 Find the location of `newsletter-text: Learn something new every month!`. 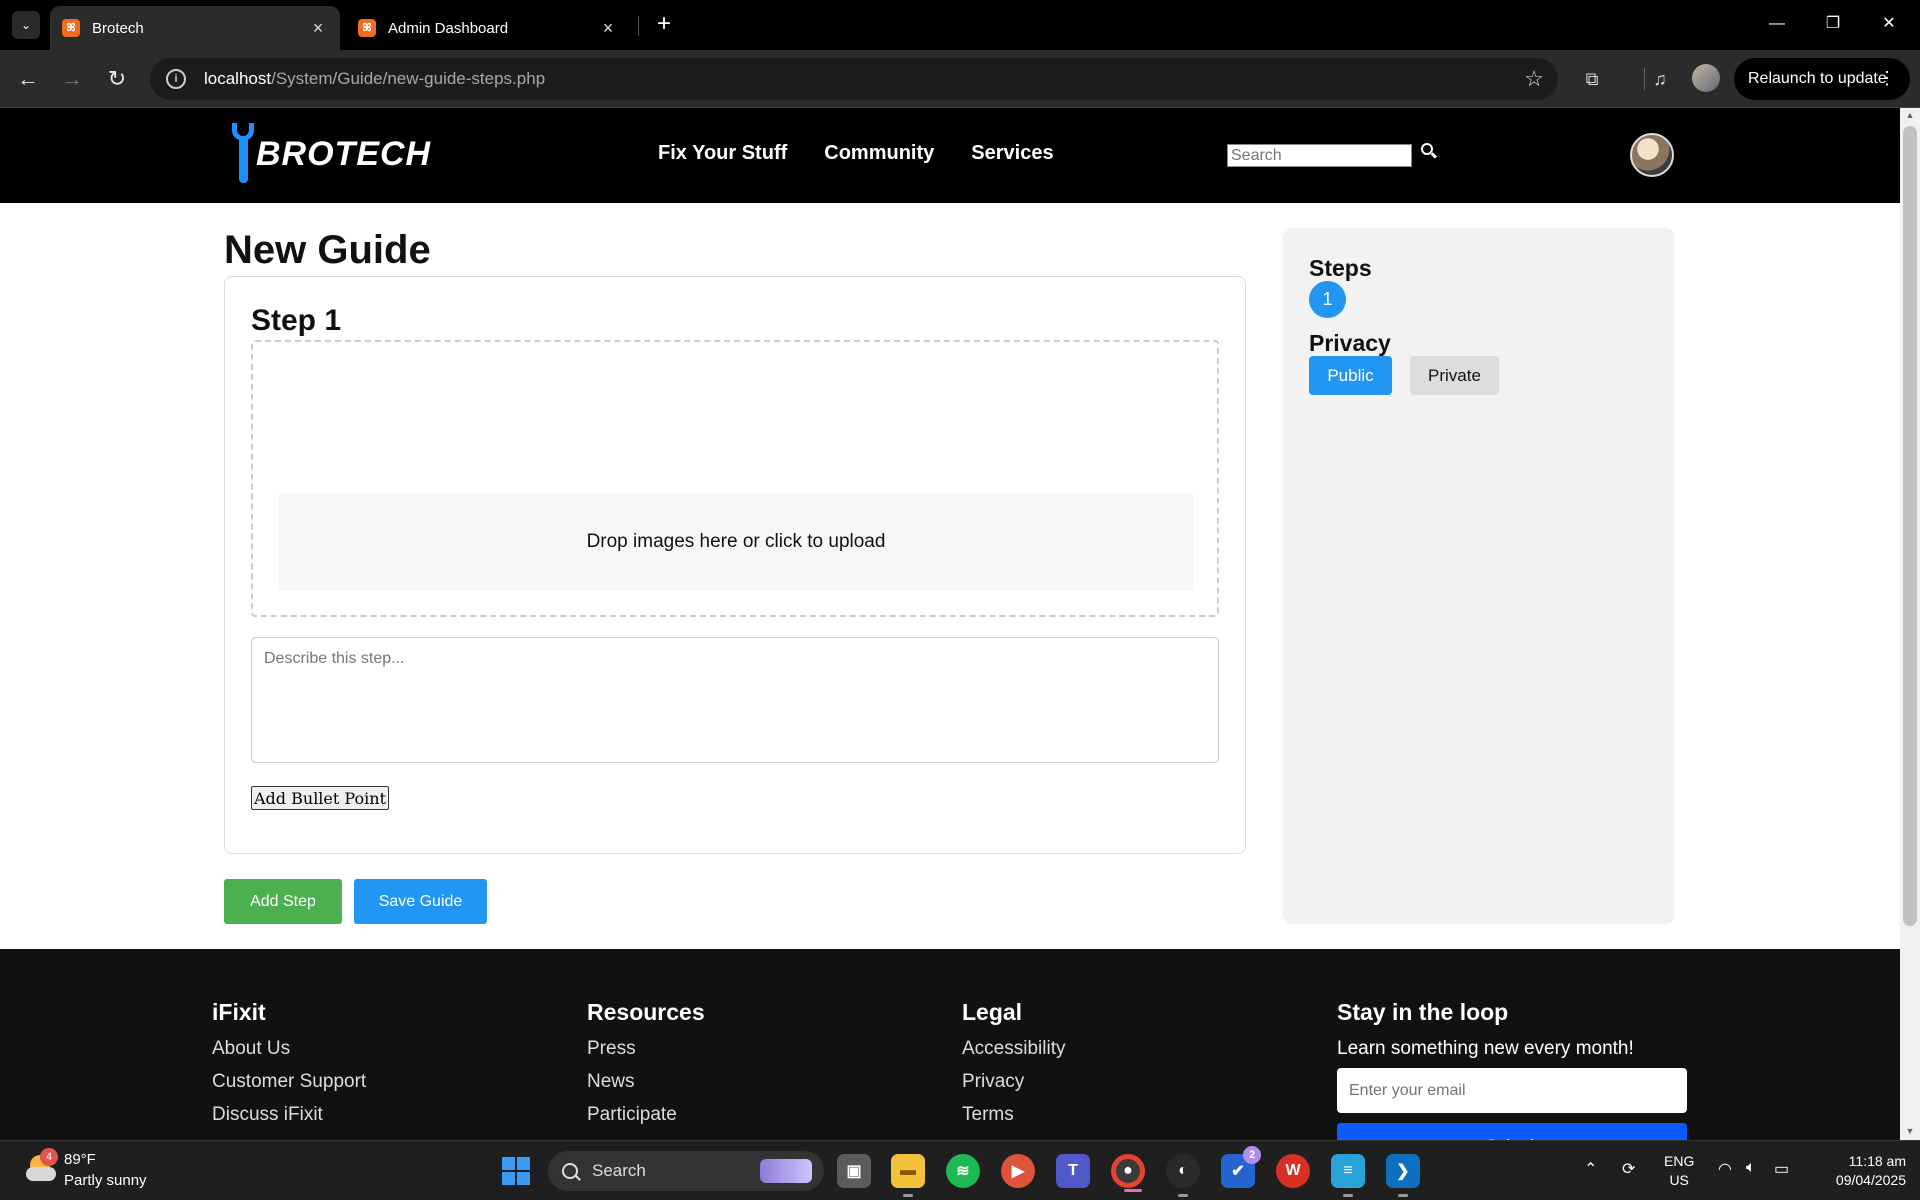

newsletter-text: Learn something new every month! is located at coordinates (1485, 1048).